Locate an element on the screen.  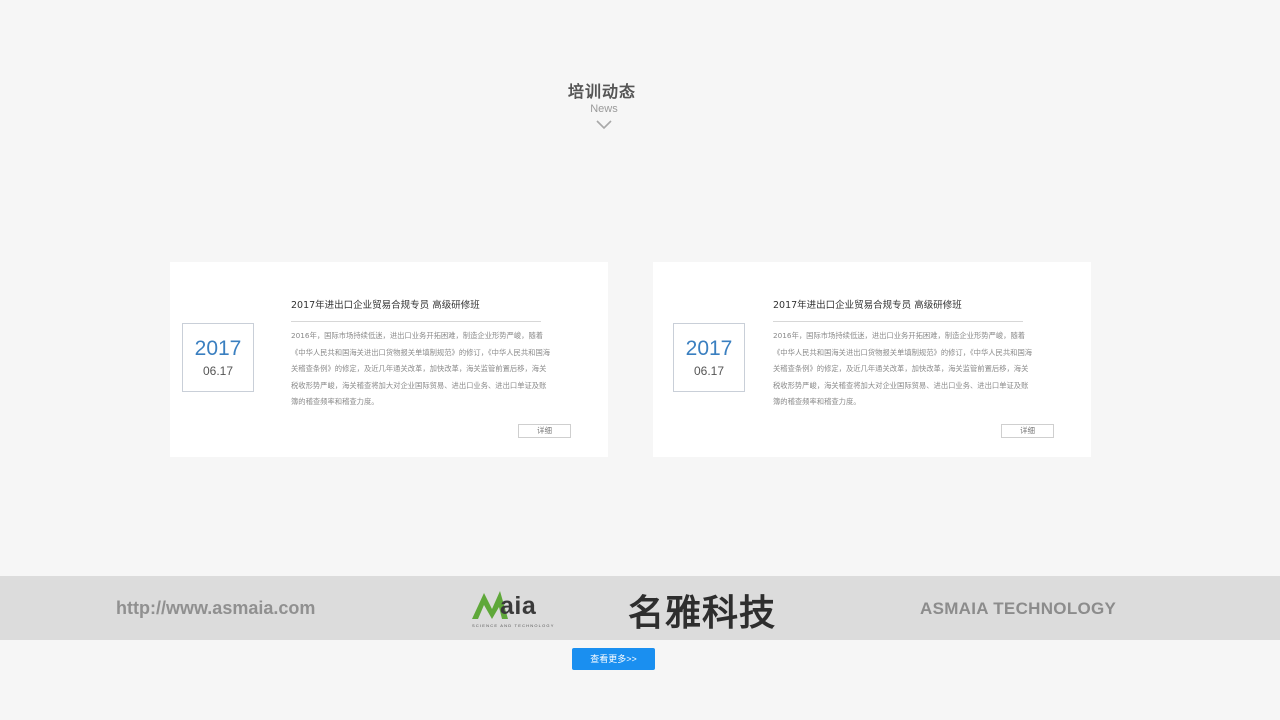
section-title: 培训动态 is located at coordinates (601, 91).